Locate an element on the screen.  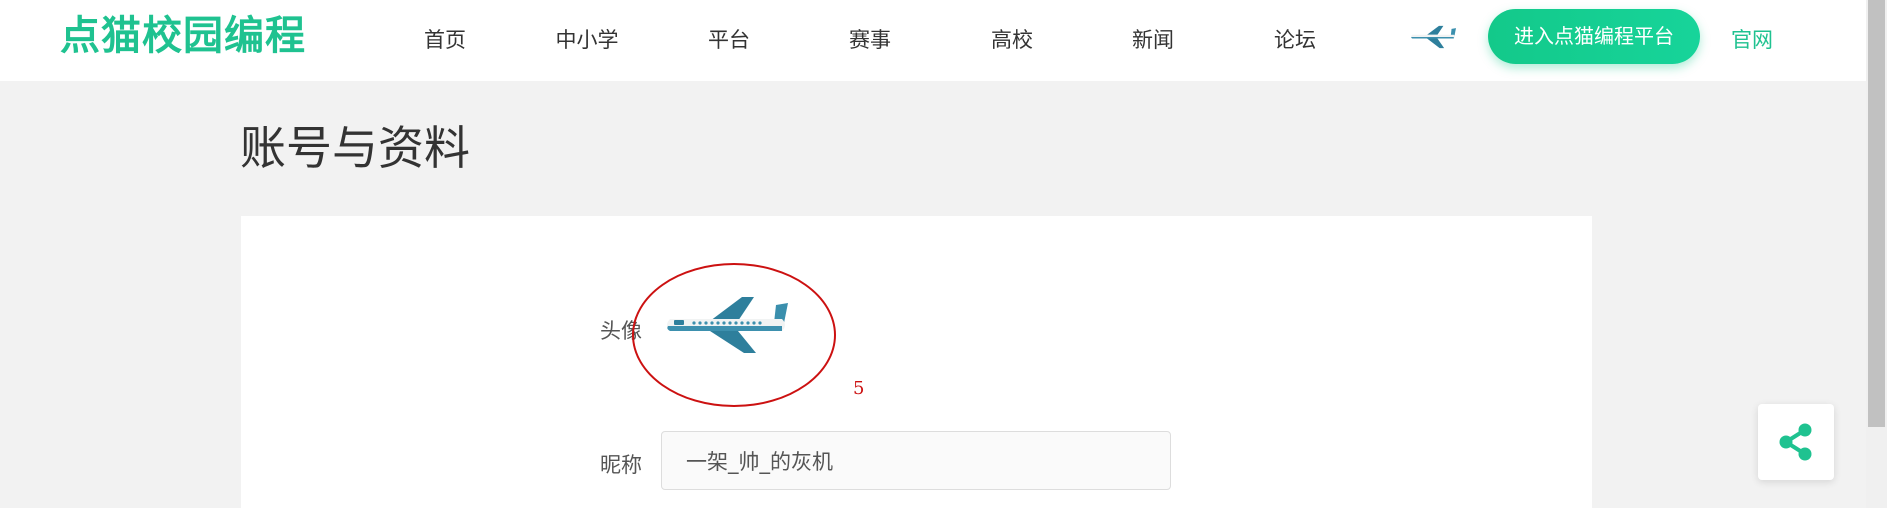
nav-item-platform: 平台 is located at coordinates (729, 39).